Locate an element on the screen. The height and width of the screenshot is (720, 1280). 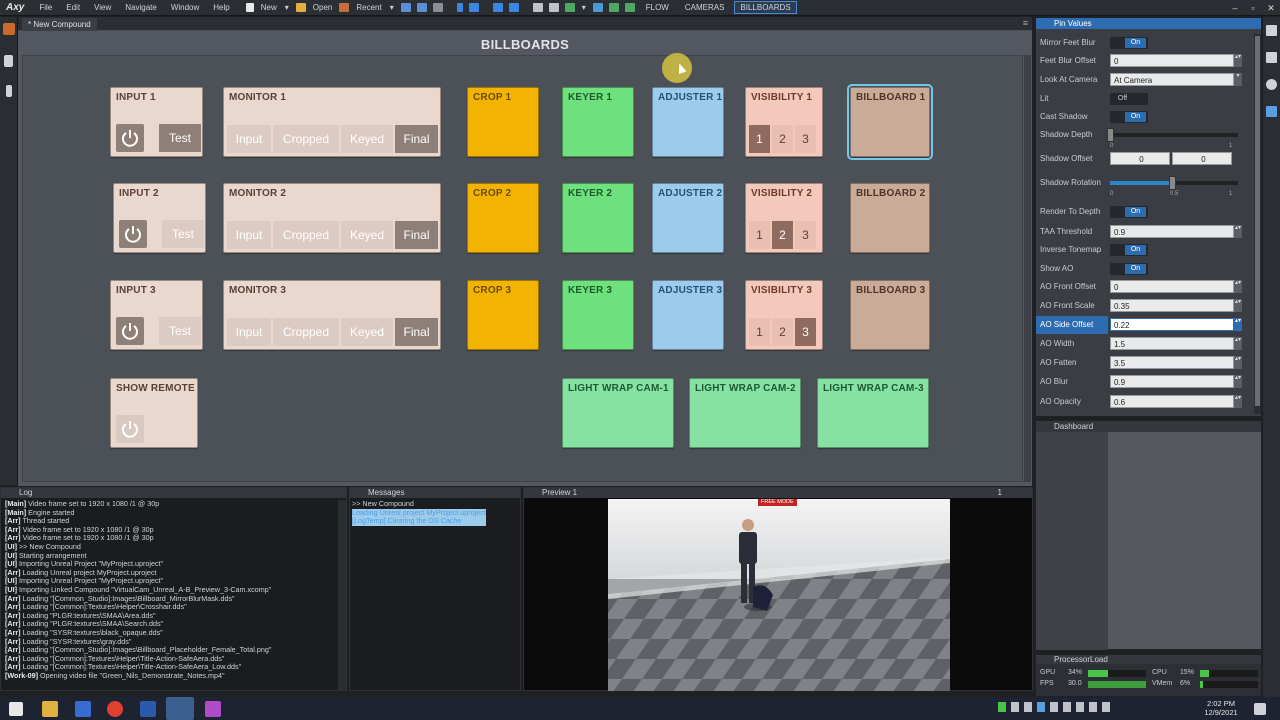
canvas-scrollbar is located at coordinates (1027, 268).